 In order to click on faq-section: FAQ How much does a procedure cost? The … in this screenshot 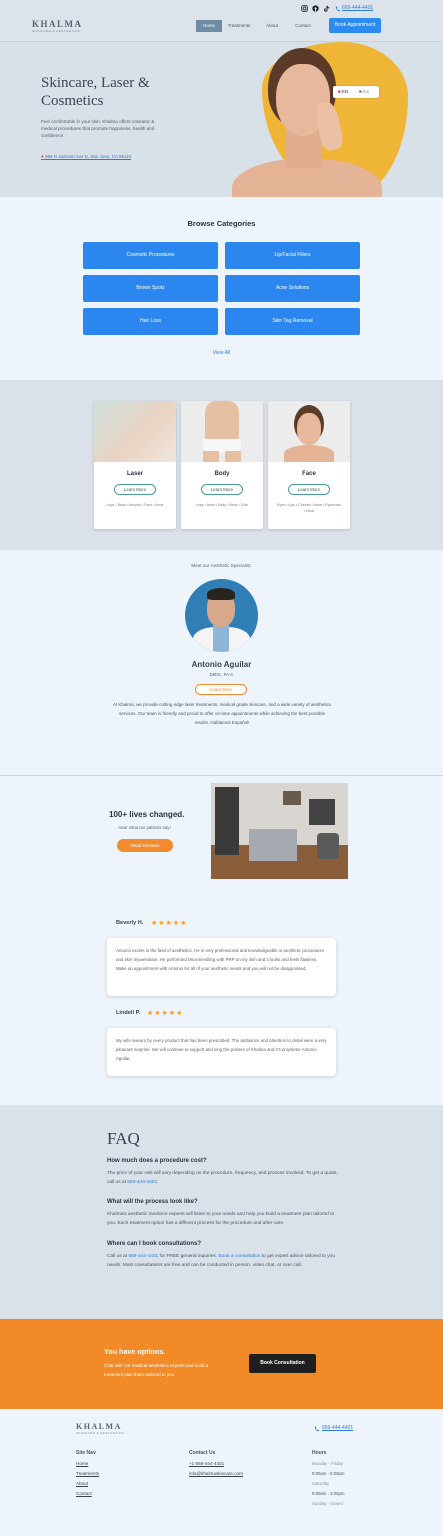, I will do `click(221, 1212)`.